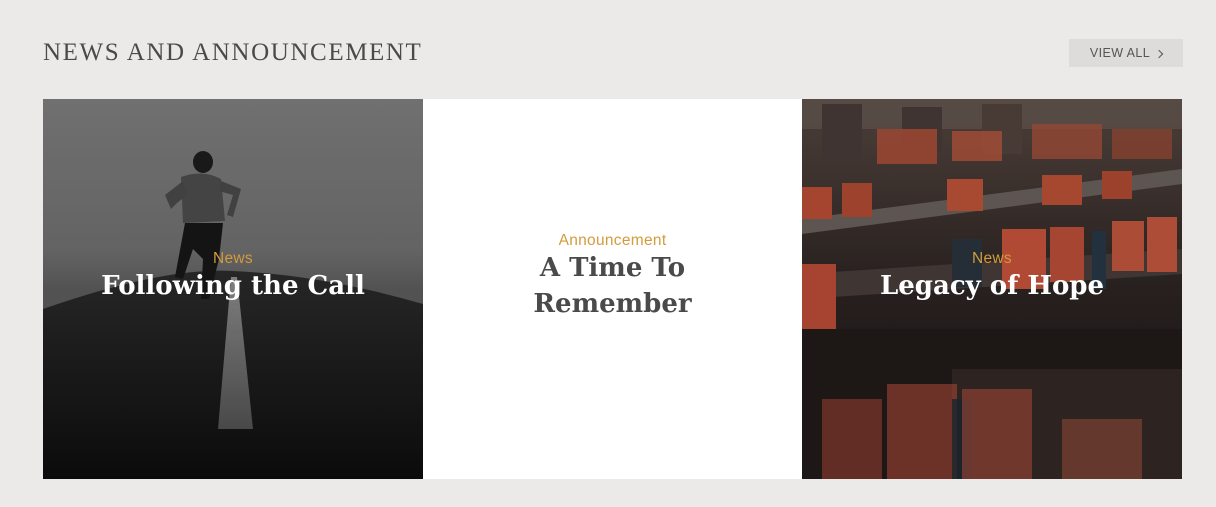 This screenshot has width=1216, height=507. Describe the element at coordinates (233, 52) in the screenshot. I see `section-title: NEWS AND ANNOUNCEMENT` at that location.